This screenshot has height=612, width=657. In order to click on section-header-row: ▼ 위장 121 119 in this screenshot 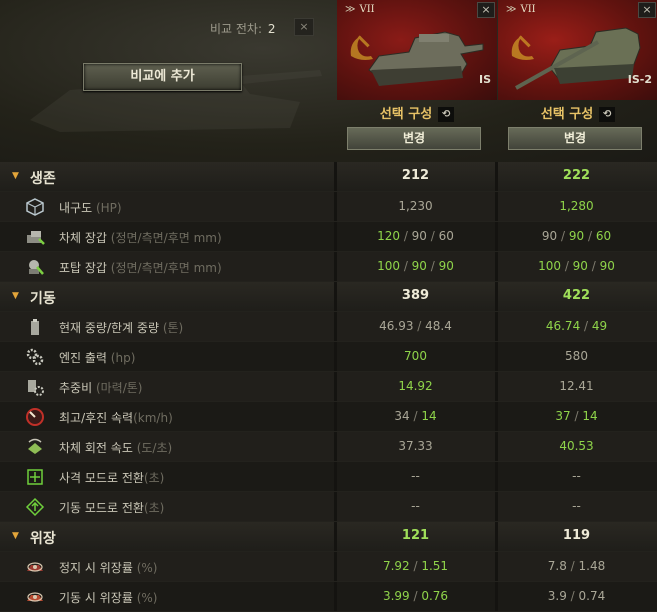, I will do `click(328, 537)`.